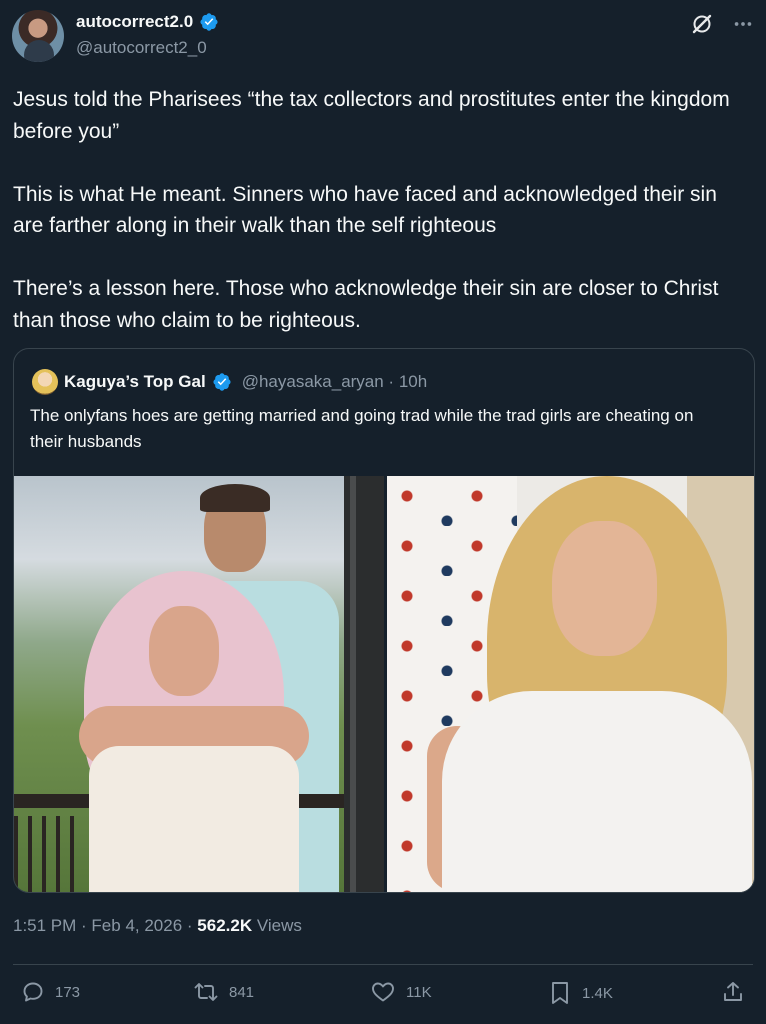 The image size is (766, 1024). I want to click on tweet-date: Feb 4, 2026, so click(136, 925).